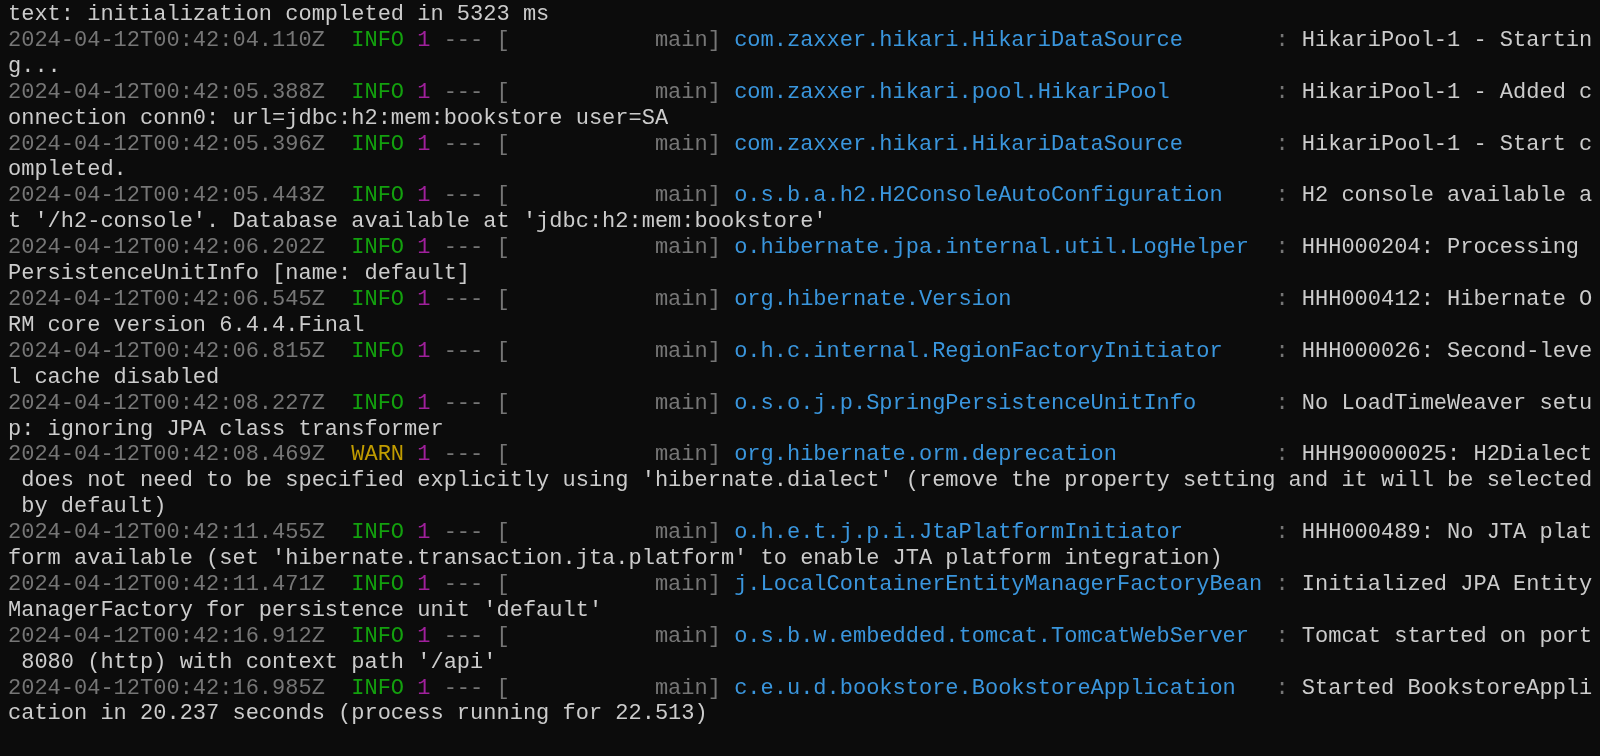  Describe the element at coordinates (978, 351) in the screenshot. I see `logger-name: o.h.c.internal.RegionFactoryInitiator` at that location.